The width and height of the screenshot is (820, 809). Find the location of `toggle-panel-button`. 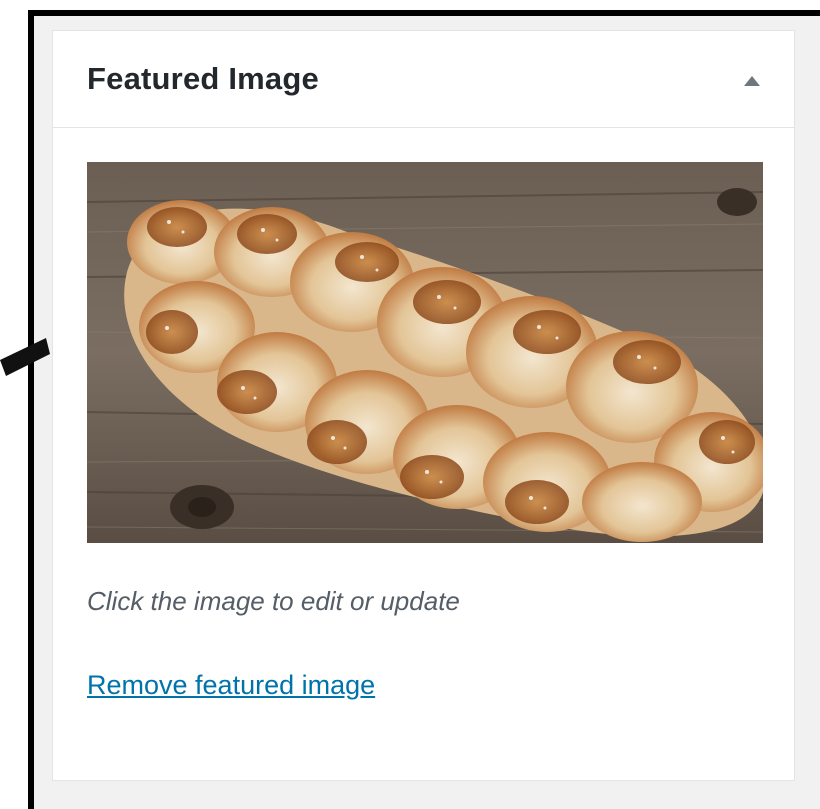

toggle-panel-button is located at coordinates (752, 81).